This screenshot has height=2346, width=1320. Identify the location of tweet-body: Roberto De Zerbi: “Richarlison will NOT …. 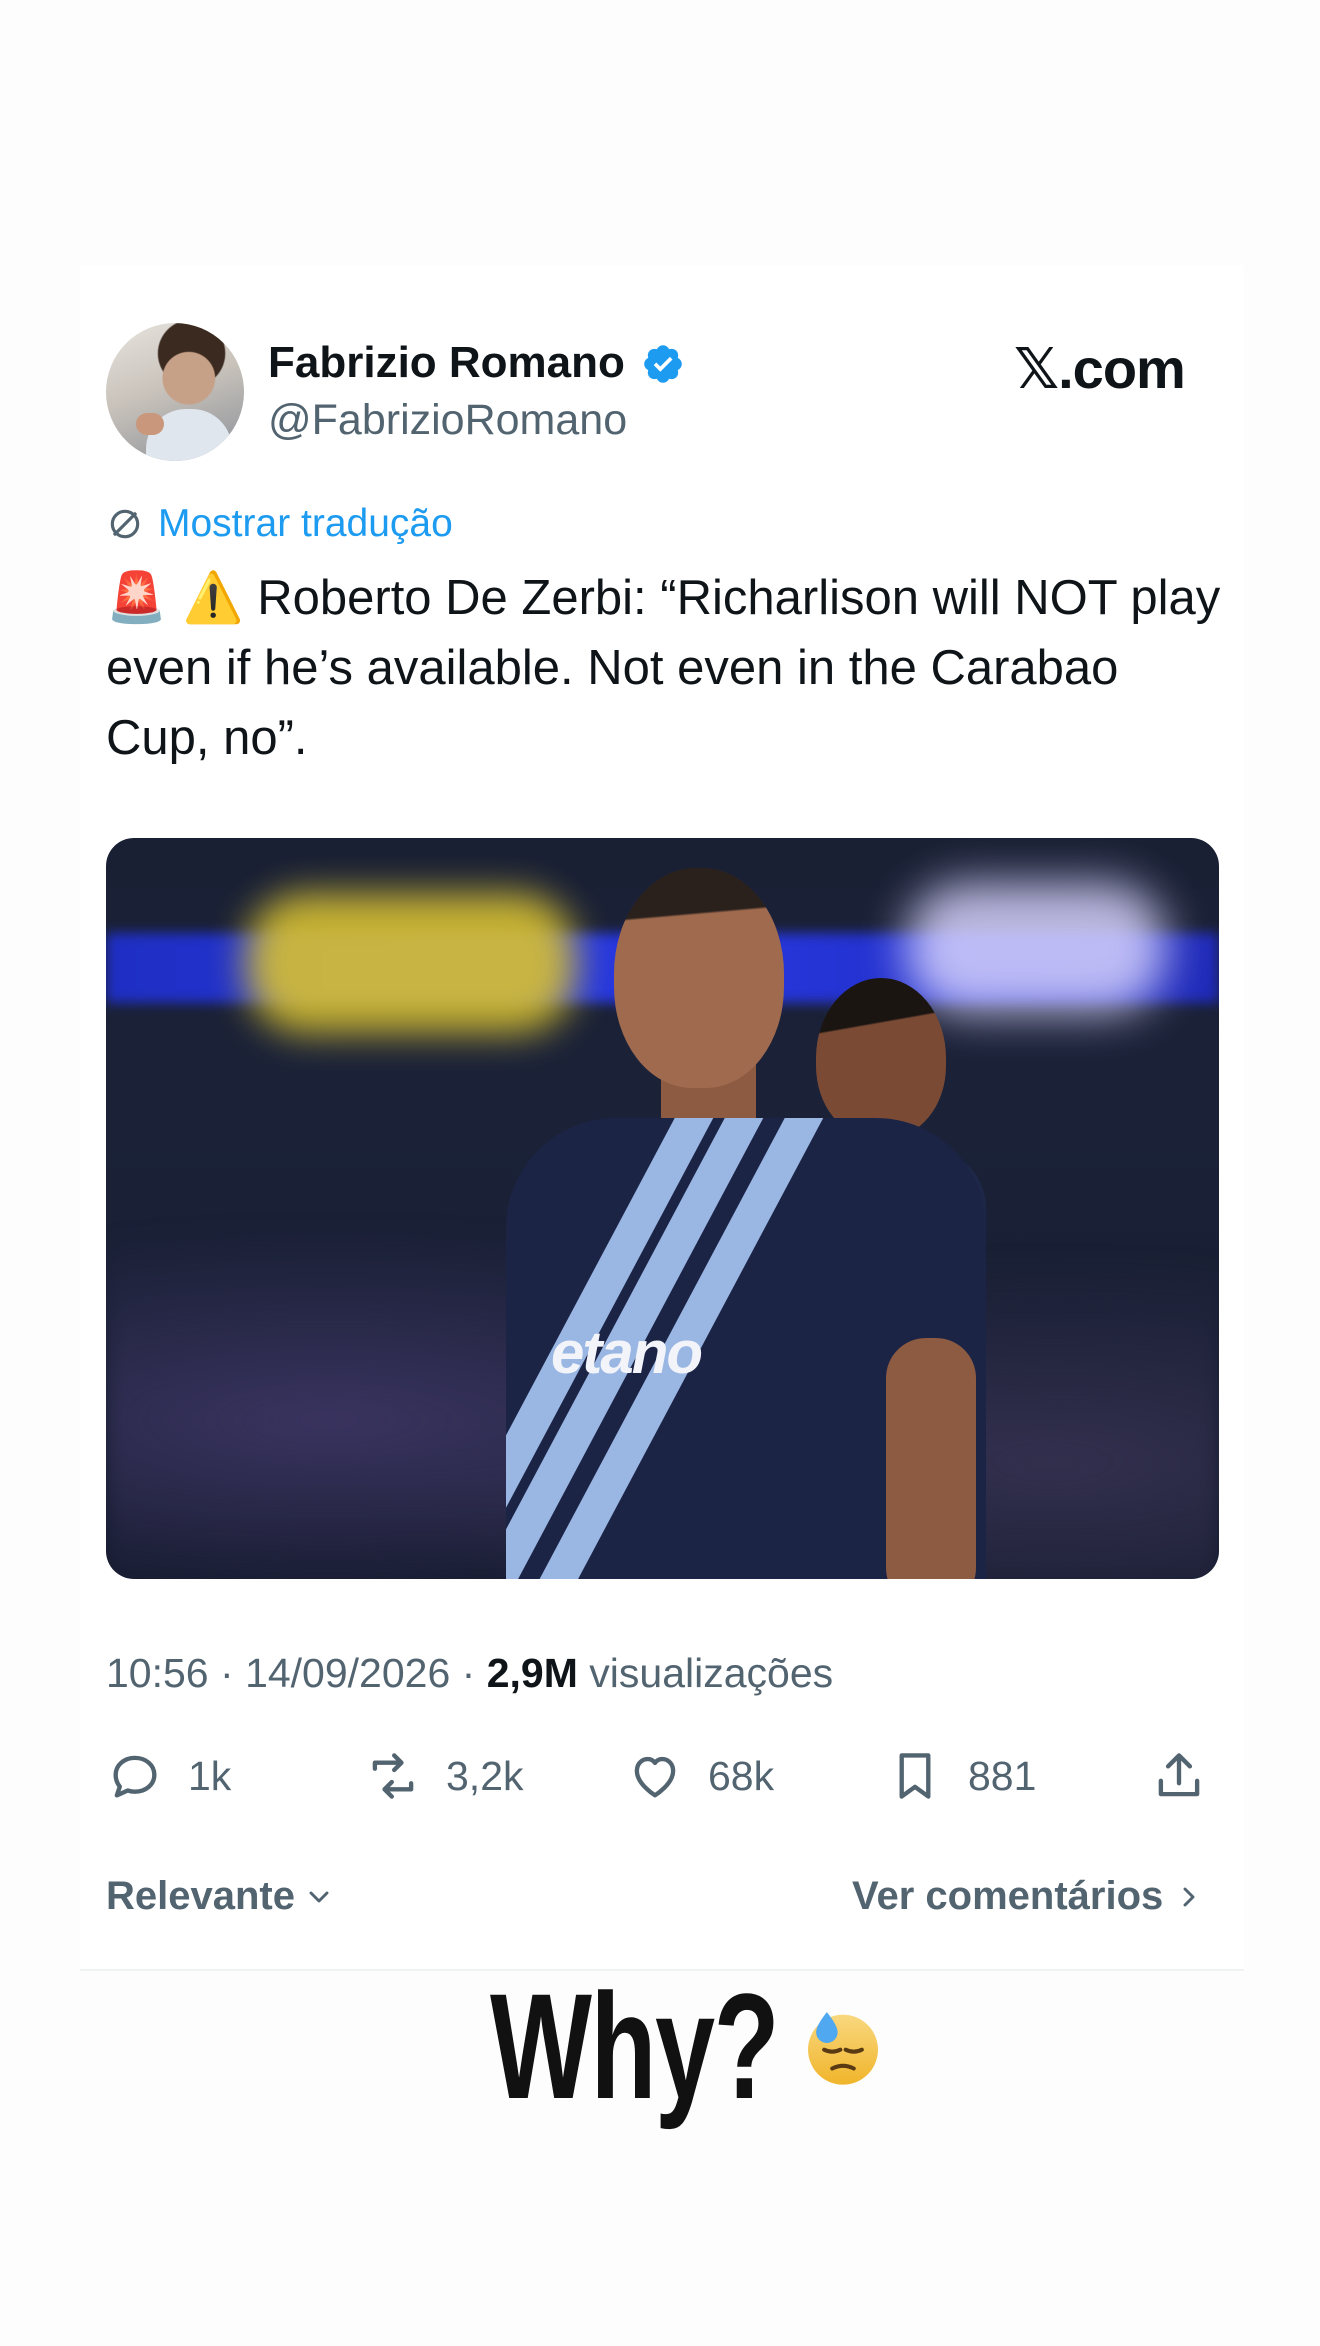
(663, 668).